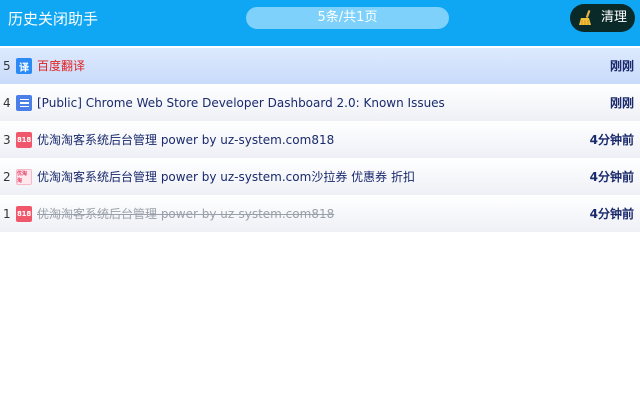  Describe the element at coordinates (24, 66) in the screenshot. I see `translate-icon: 译` at that location.